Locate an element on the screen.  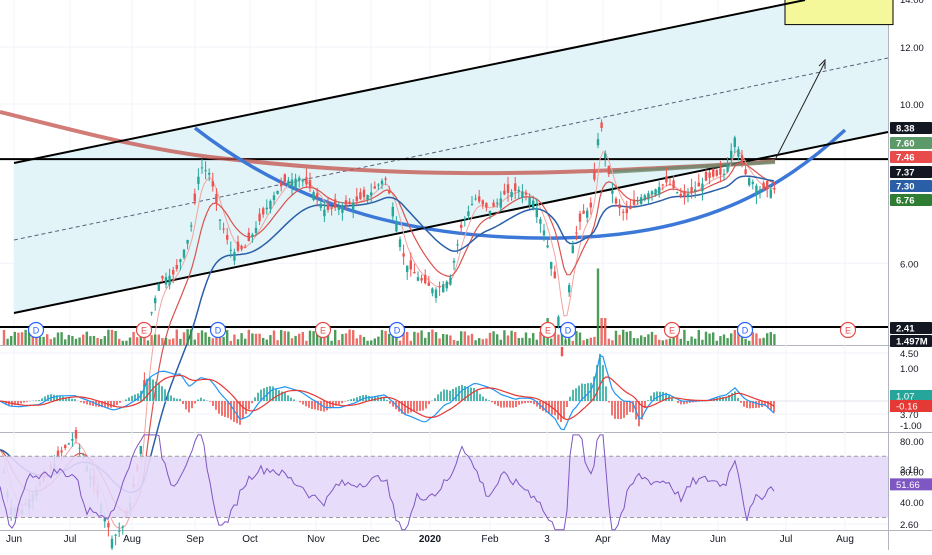
last-value-badge: 7.60 is located at coordinates (911, 143).